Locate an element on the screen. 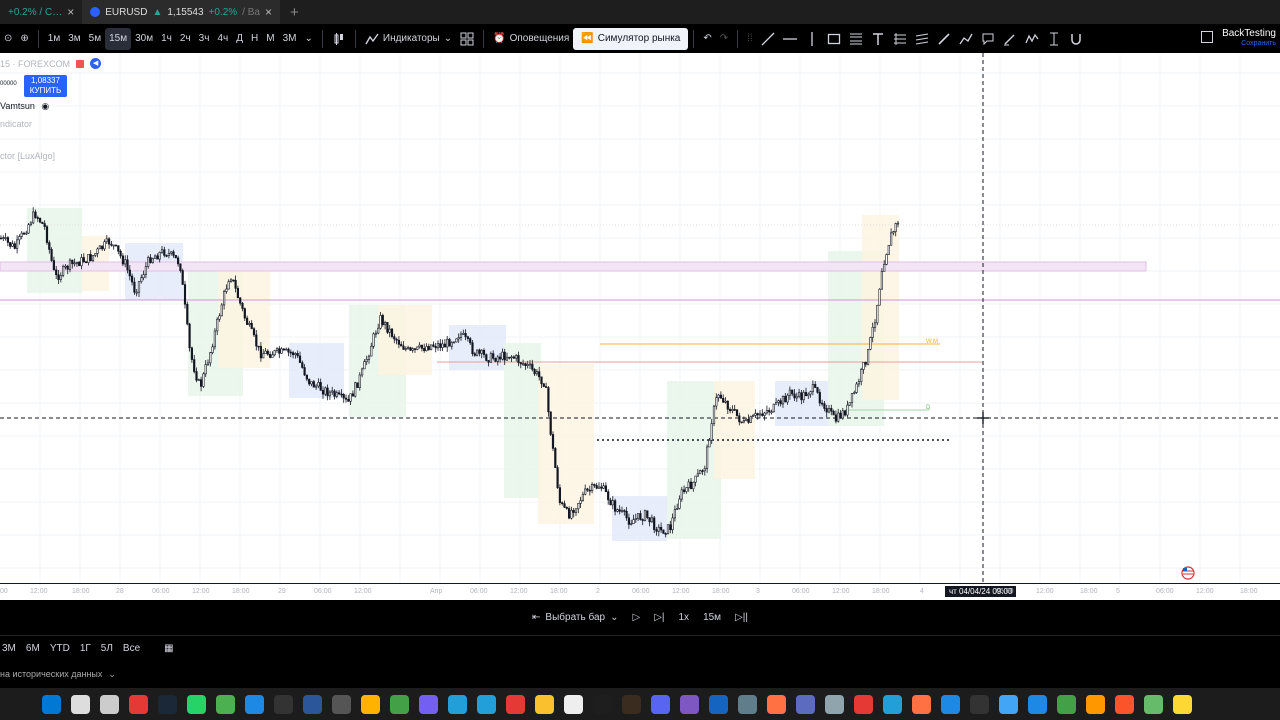  add-symbol-icon: ⊕ is located at coordinates (24, 39).